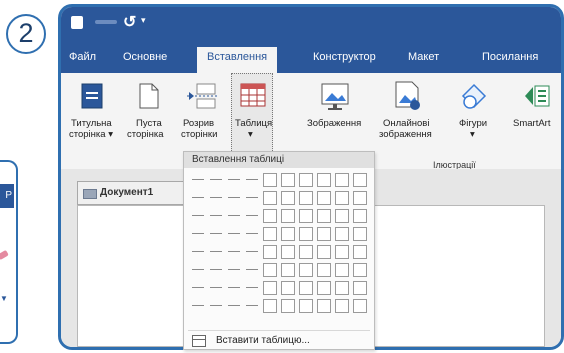 This screenshot has height=353, width=564. Describe the element at coordinates (131, 193) in the screenshot. I see `document-tab: Документ1` at that location.